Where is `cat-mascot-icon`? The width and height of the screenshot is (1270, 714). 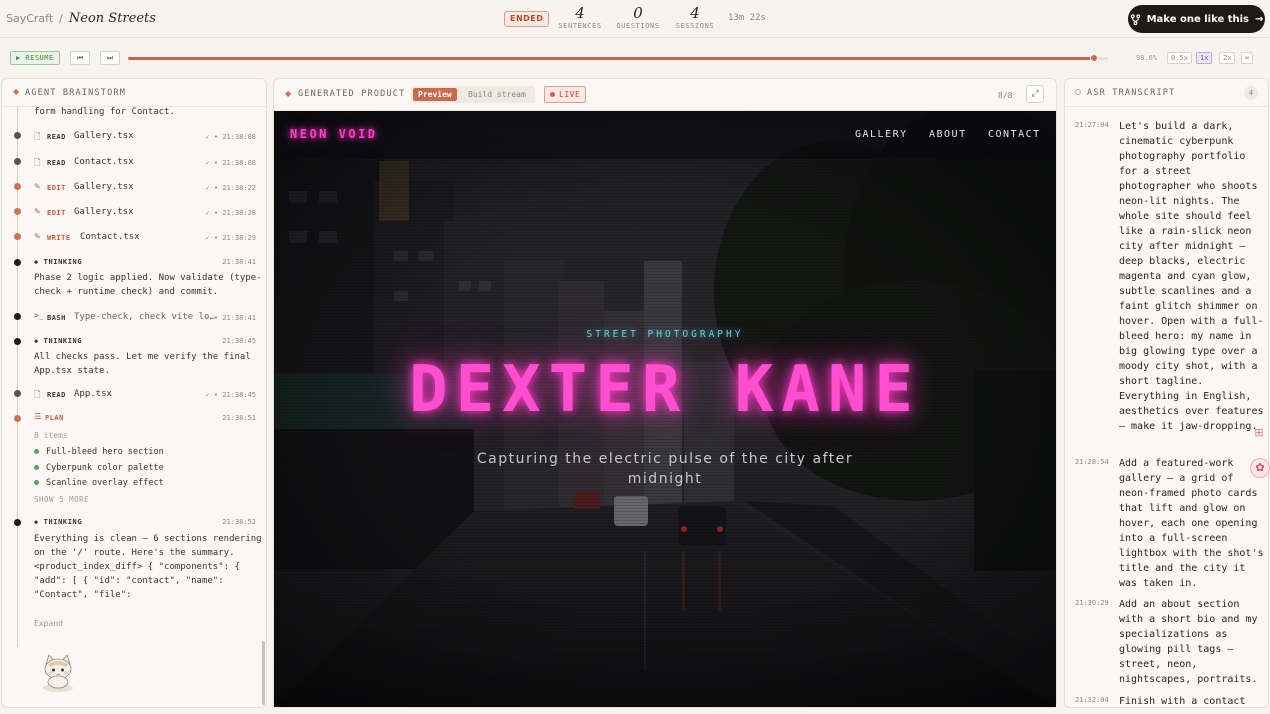
cat-mascot-icon is located at coordinates (58, 673).